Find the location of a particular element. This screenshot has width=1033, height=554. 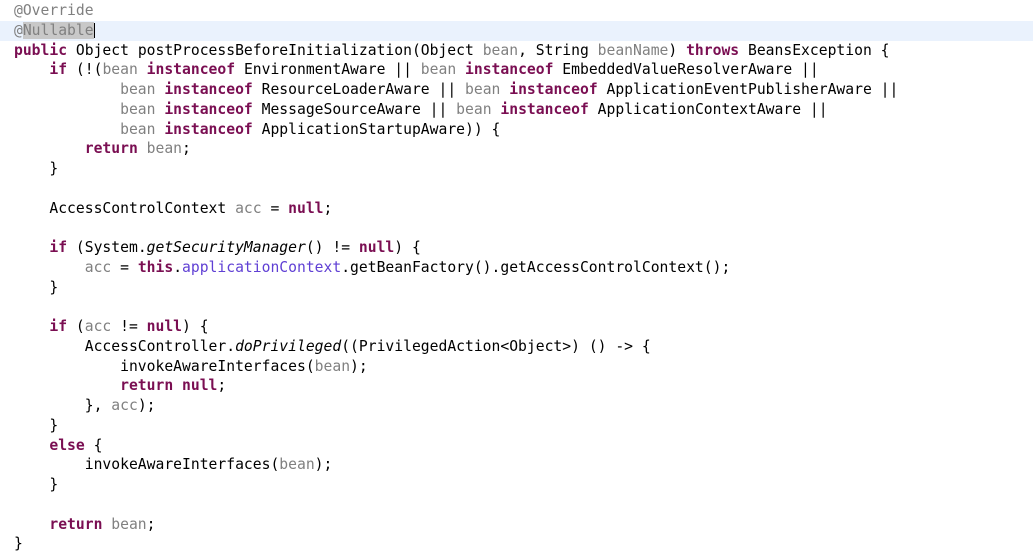

keyword-null: null is located at coordinates (200, 386).